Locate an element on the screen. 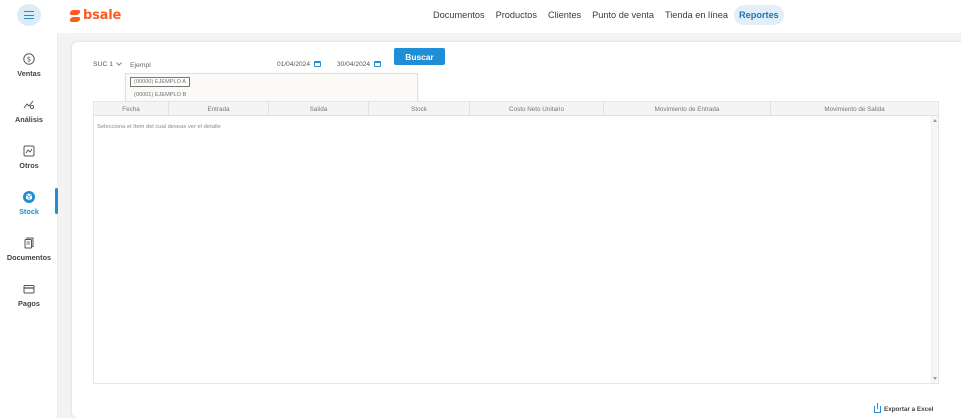 Image resolution: width=961 pixels, height=418 pixels. product-search-input is located at coordinates (200, 65).